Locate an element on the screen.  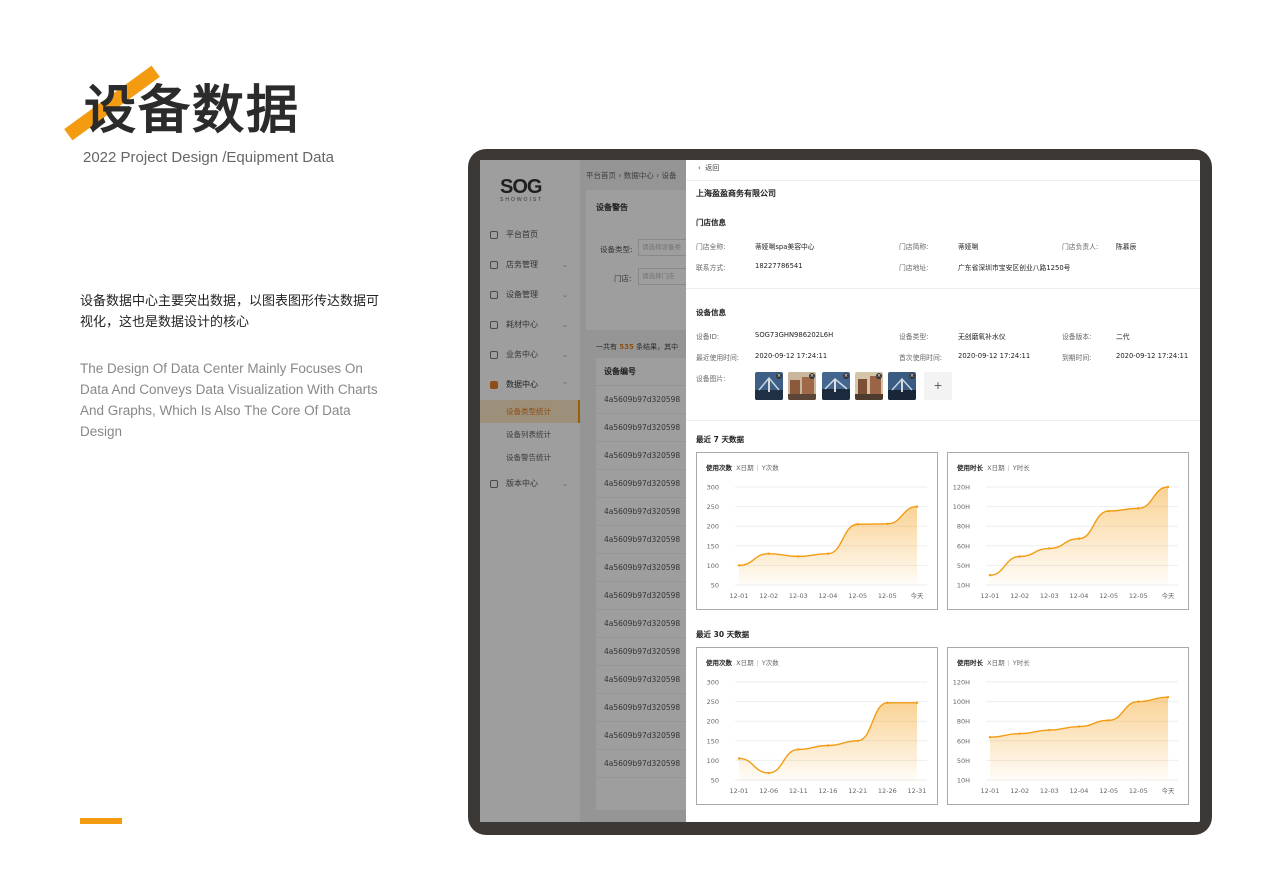
intro-description-cn: 设备数据中心主要突出数据，以图表图形传达数据可视化，这也是数据设计的核心 is located at coordinates (230, 312).